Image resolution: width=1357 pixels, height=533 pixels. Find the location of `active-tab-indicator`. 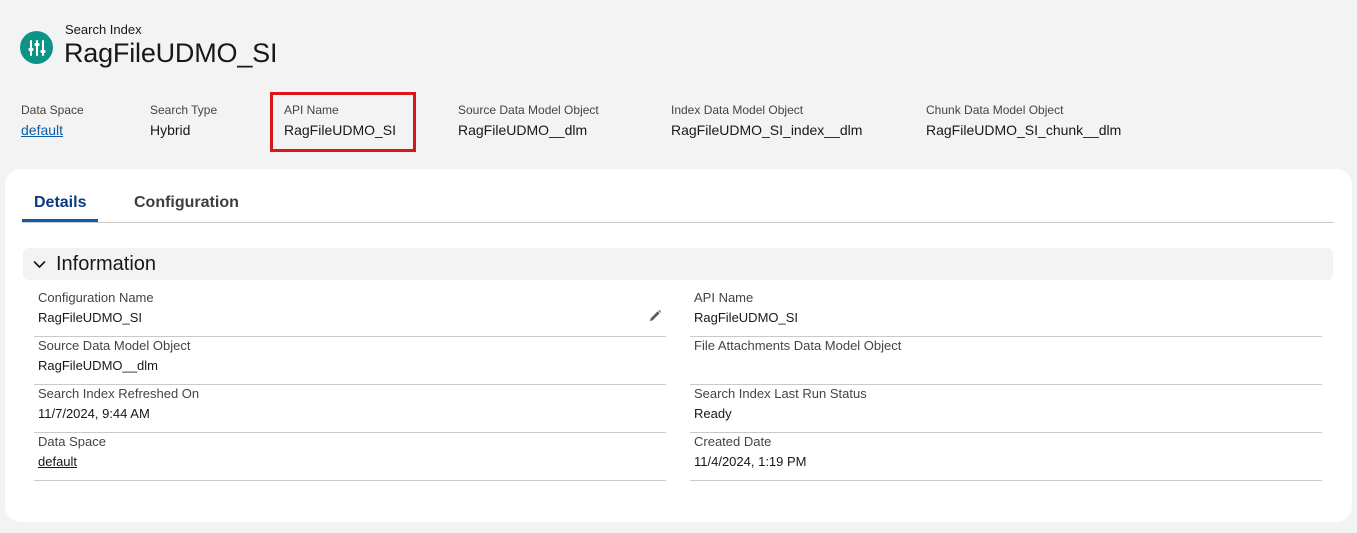

active-tab-indicator is located at coordinates (60, 220).